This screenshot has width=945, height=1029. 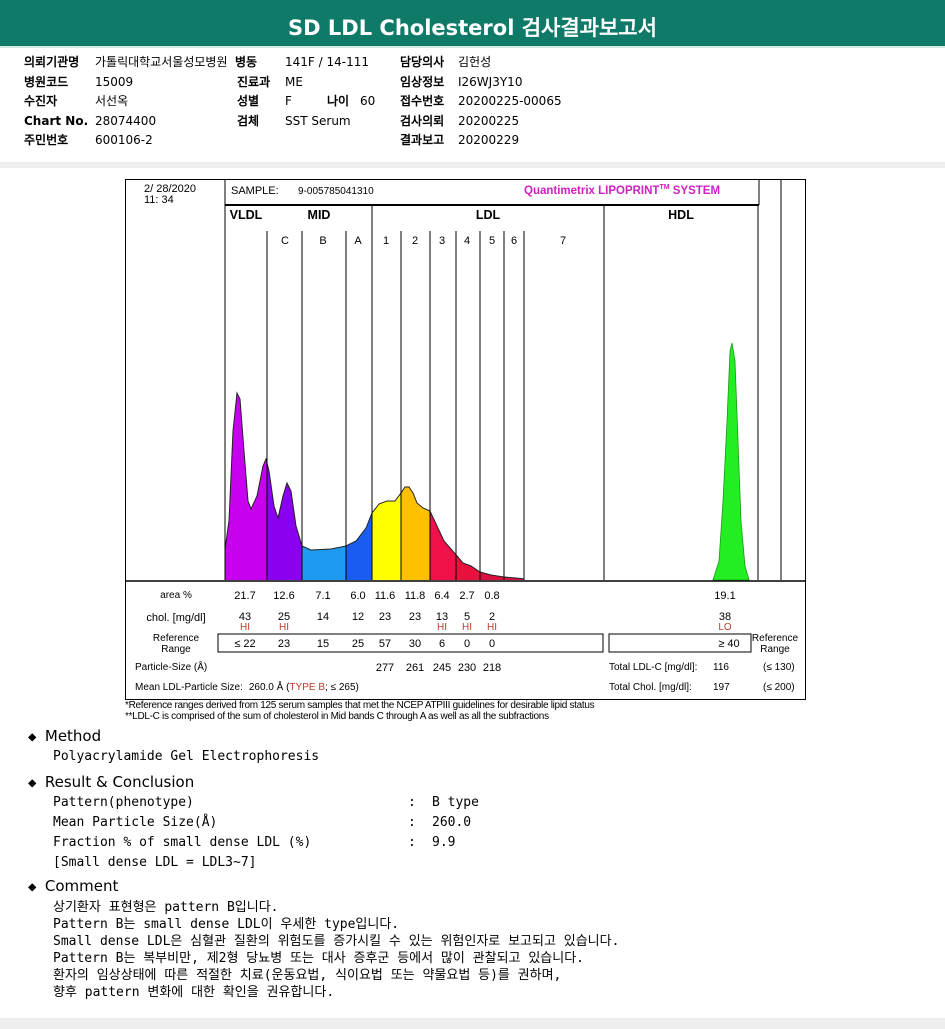 What do you see at coordinates (166, 907) in the screenshot?
I see `comment-line: 상기환자 표현형은 pattern B입니다.` at bounding box center [166, 907].